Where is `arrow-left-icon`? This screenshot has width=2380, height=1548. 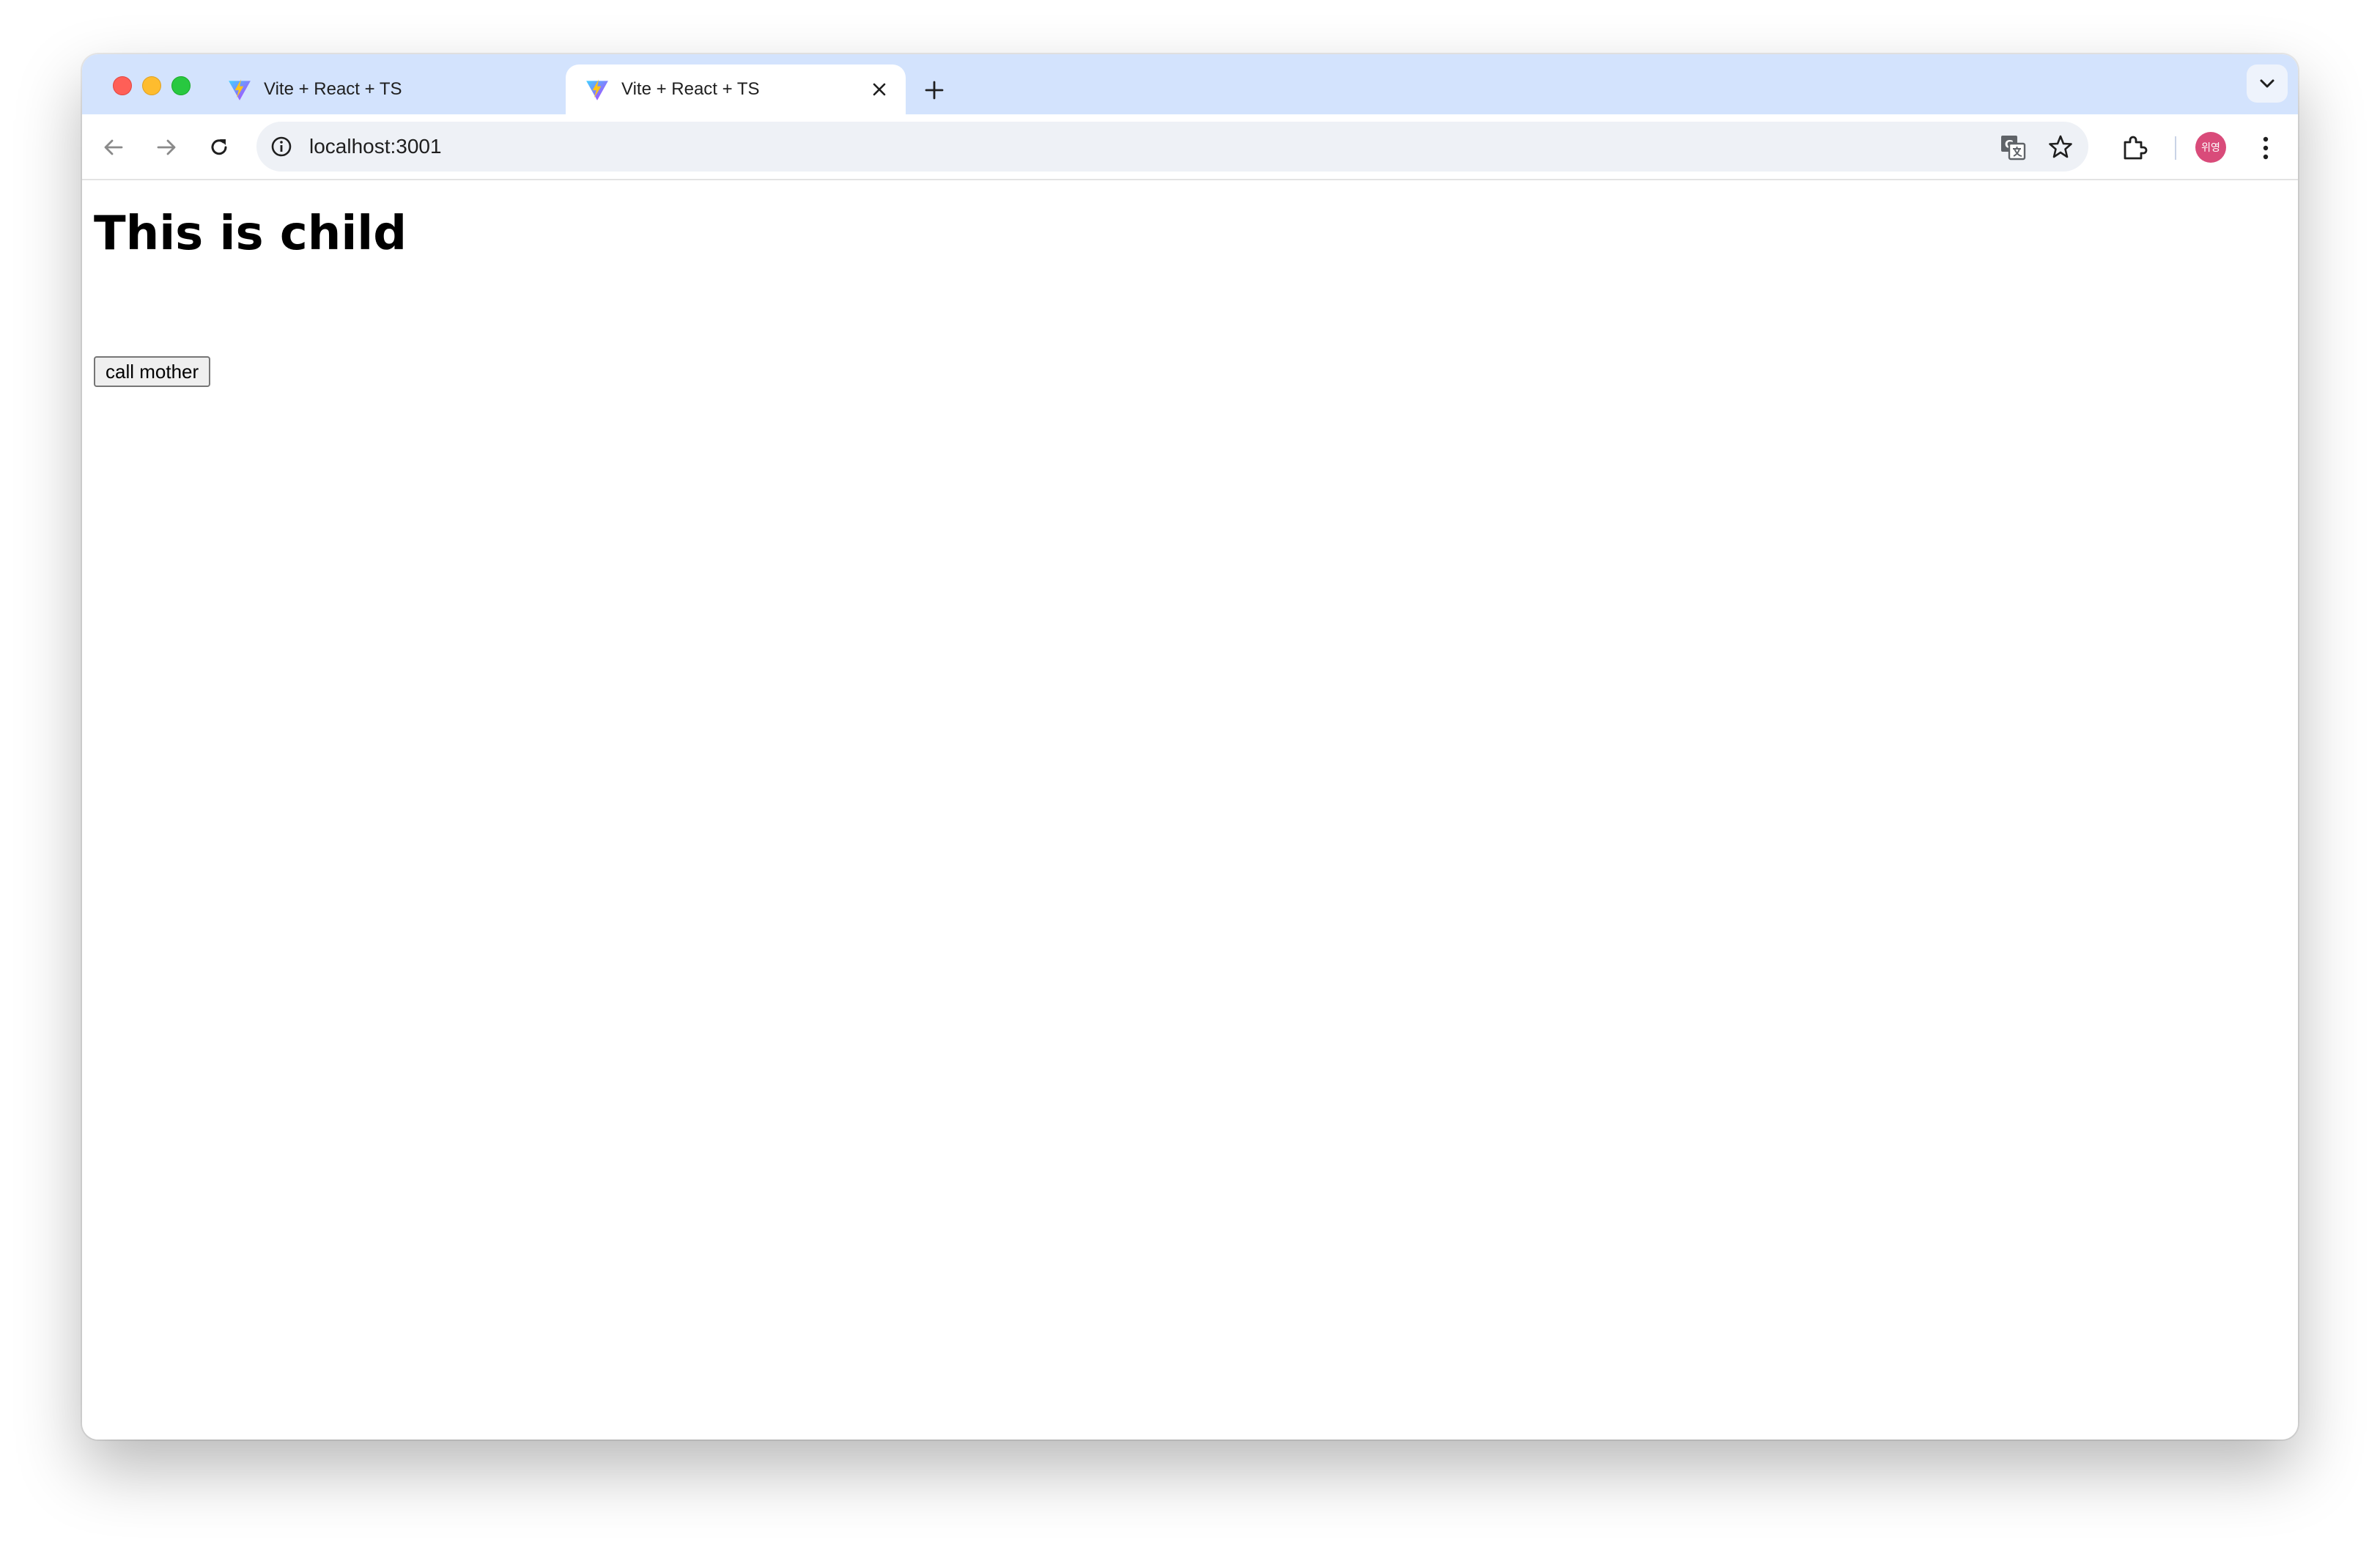
arrow-left-icon is located at coordinates (113, 147).